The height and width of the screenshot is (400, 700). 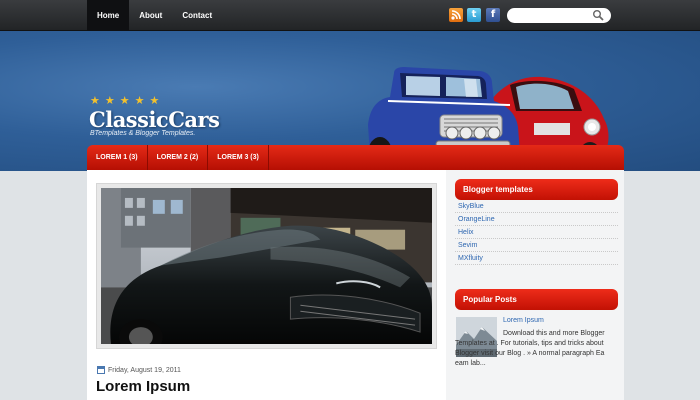 I want to click on site-tagline: BTemplates & Blogger Templates., so click(x=143, y=133).